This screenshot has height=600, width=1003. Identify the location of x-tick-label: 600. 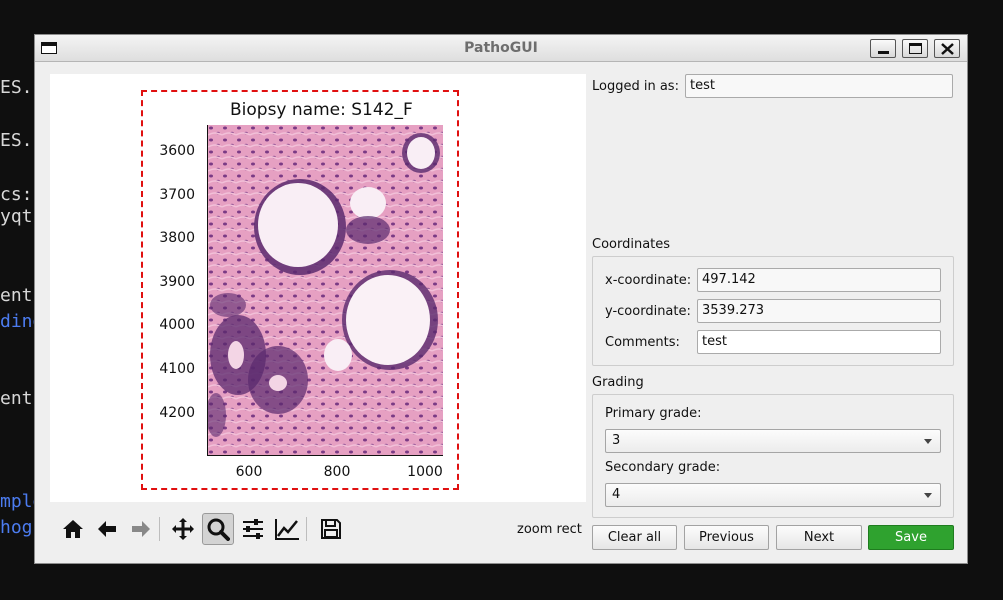
(249, 472).